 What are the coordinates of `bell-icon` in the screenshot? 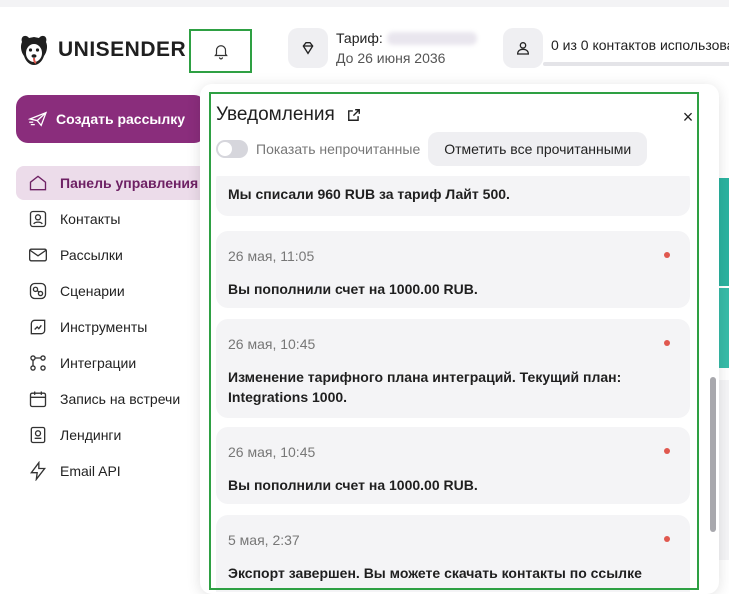 It's located at (220, 52).